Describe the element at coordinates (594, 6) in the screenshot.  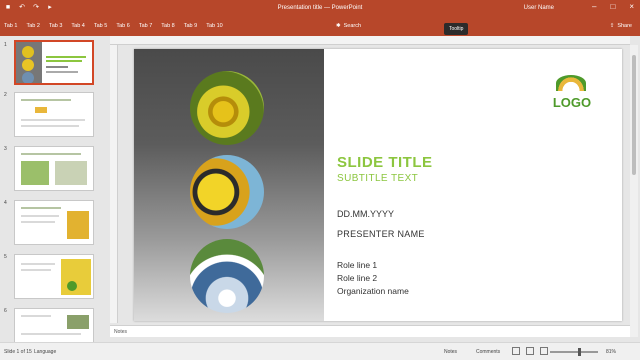
I see `minimize-icon: –` at that location.